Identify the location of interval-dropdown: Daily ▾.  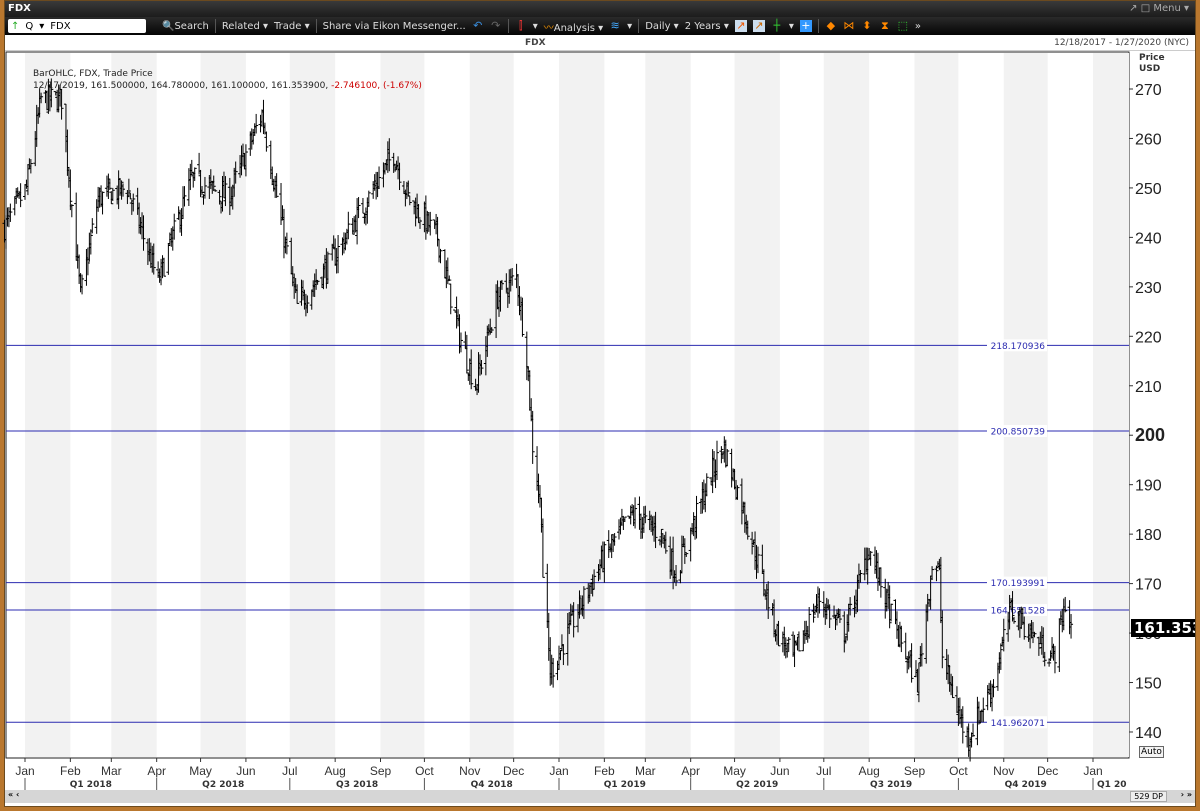
(662, 26).